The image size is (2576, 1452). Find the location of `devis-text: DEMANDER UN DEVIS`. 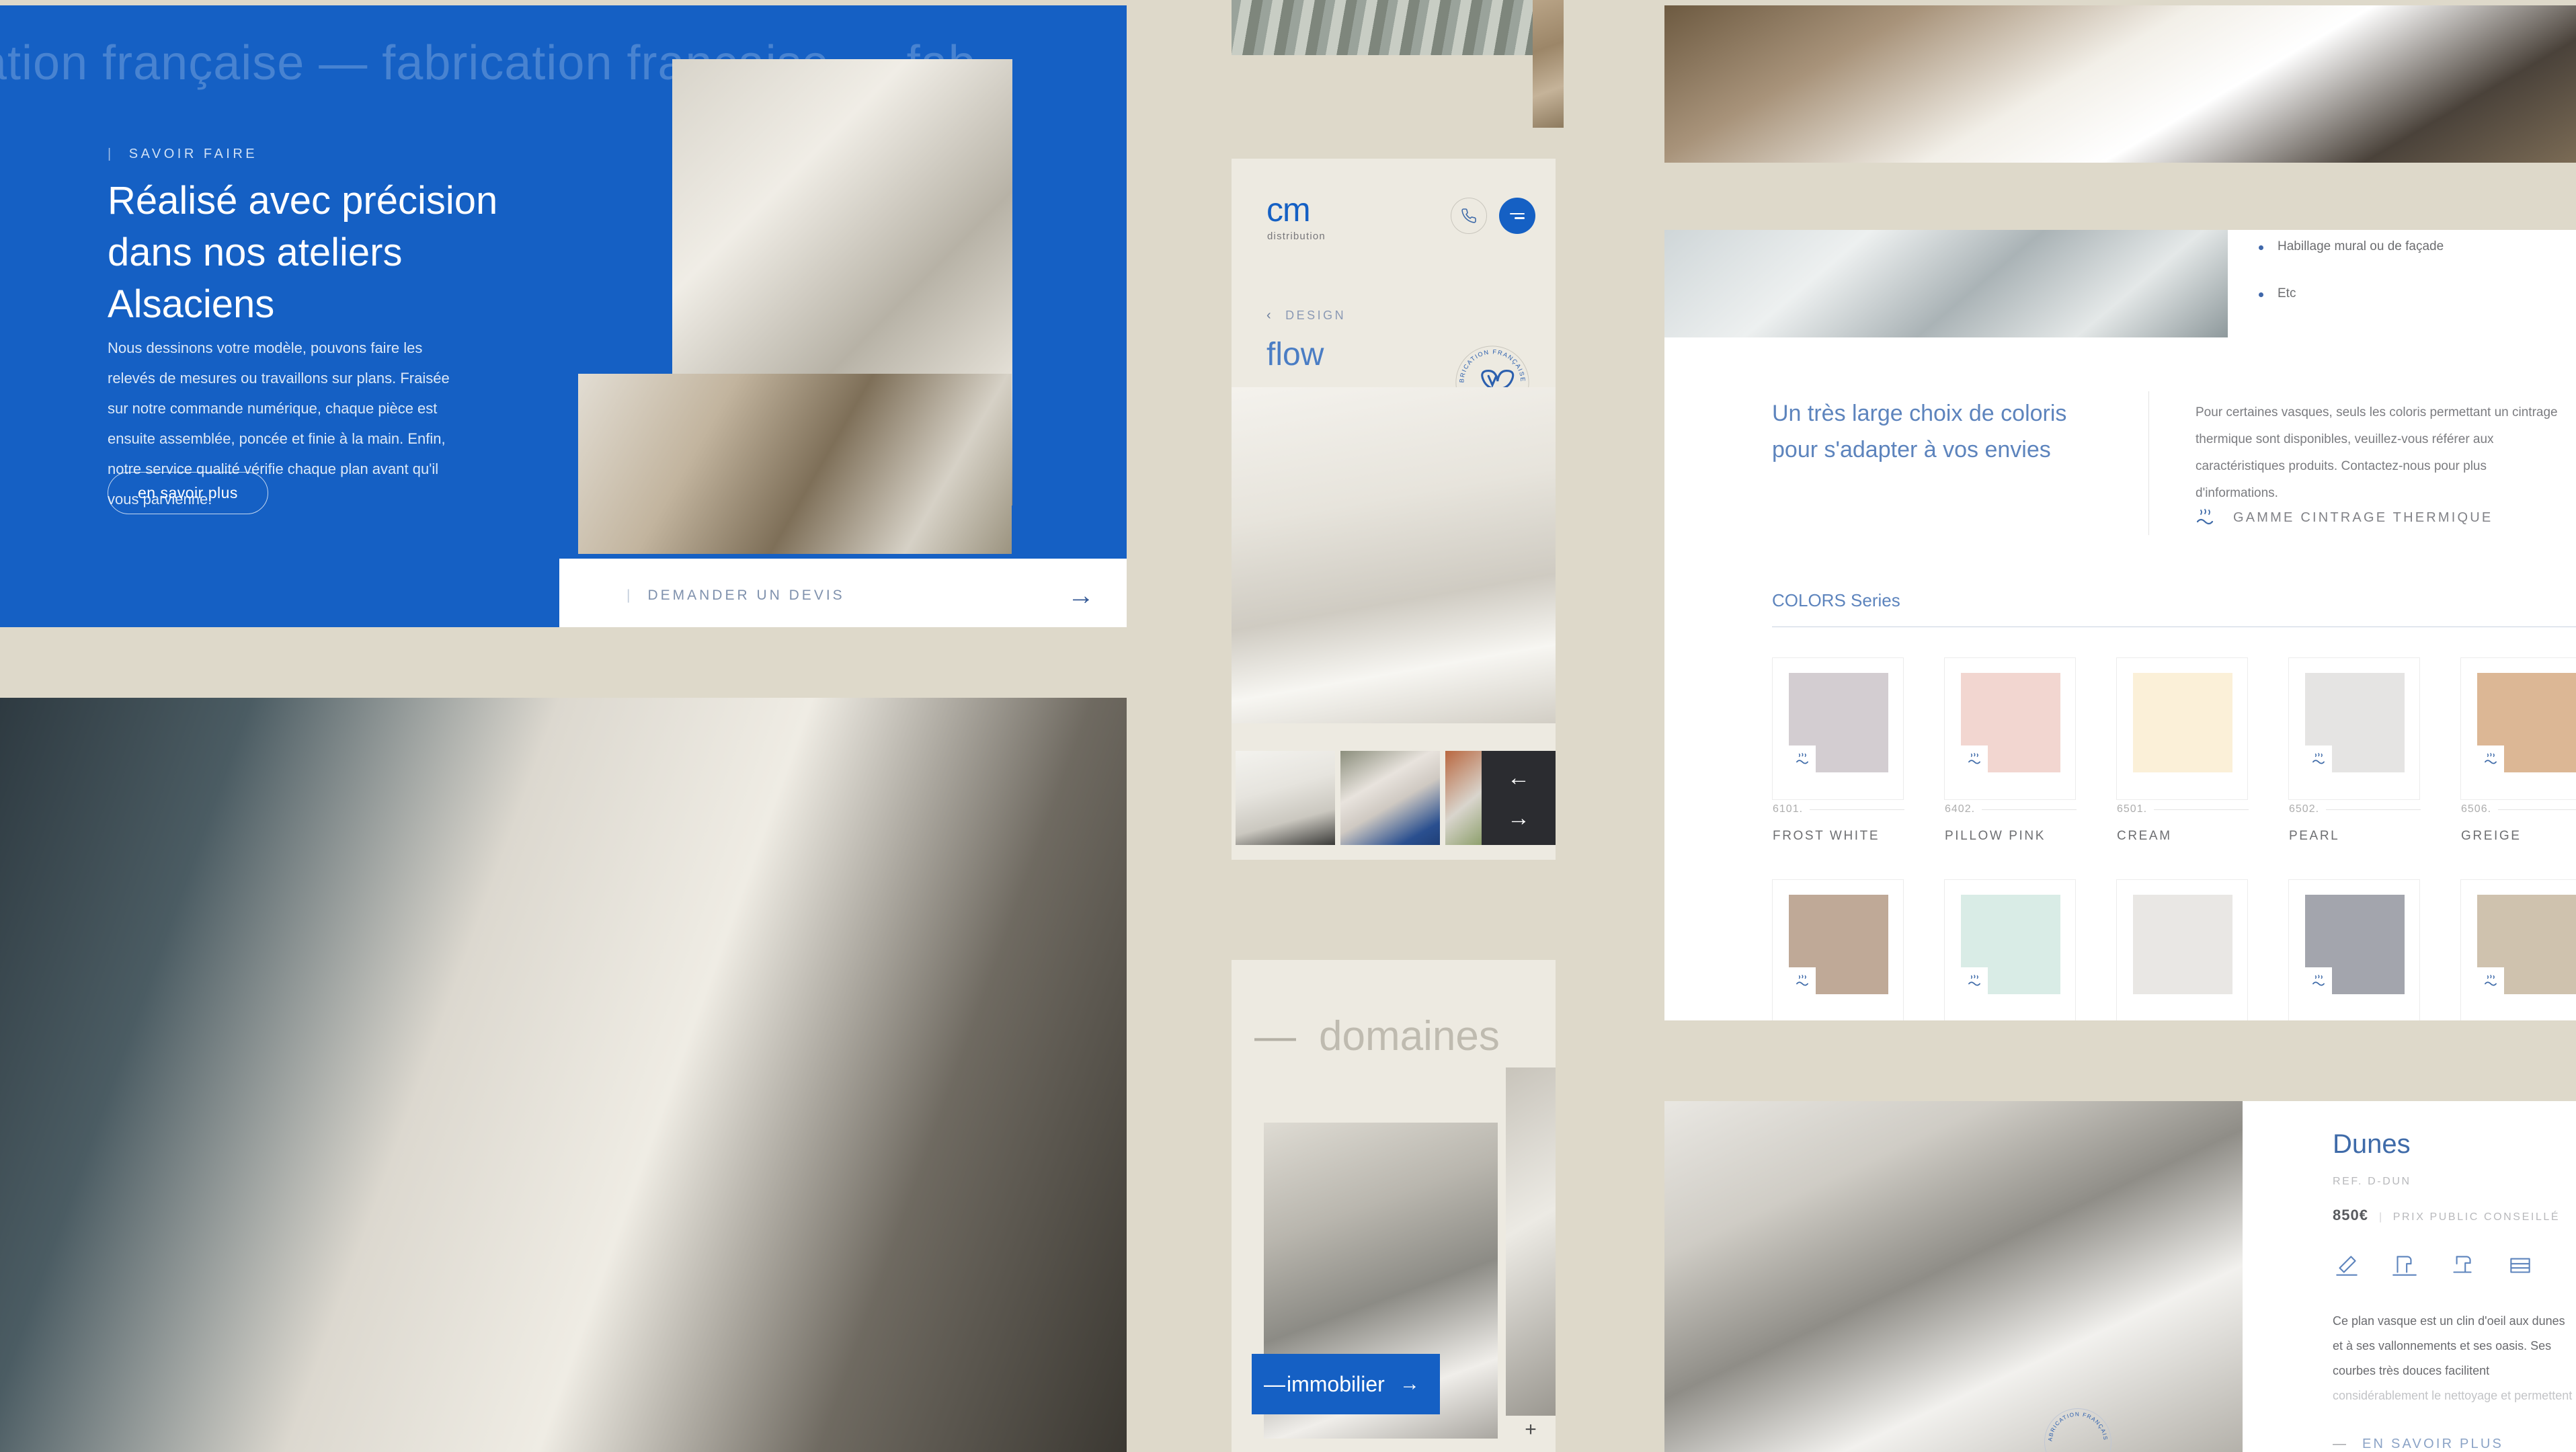

devis-text: DEMANDER UN DEVIS is located at coordinates (746, 595).